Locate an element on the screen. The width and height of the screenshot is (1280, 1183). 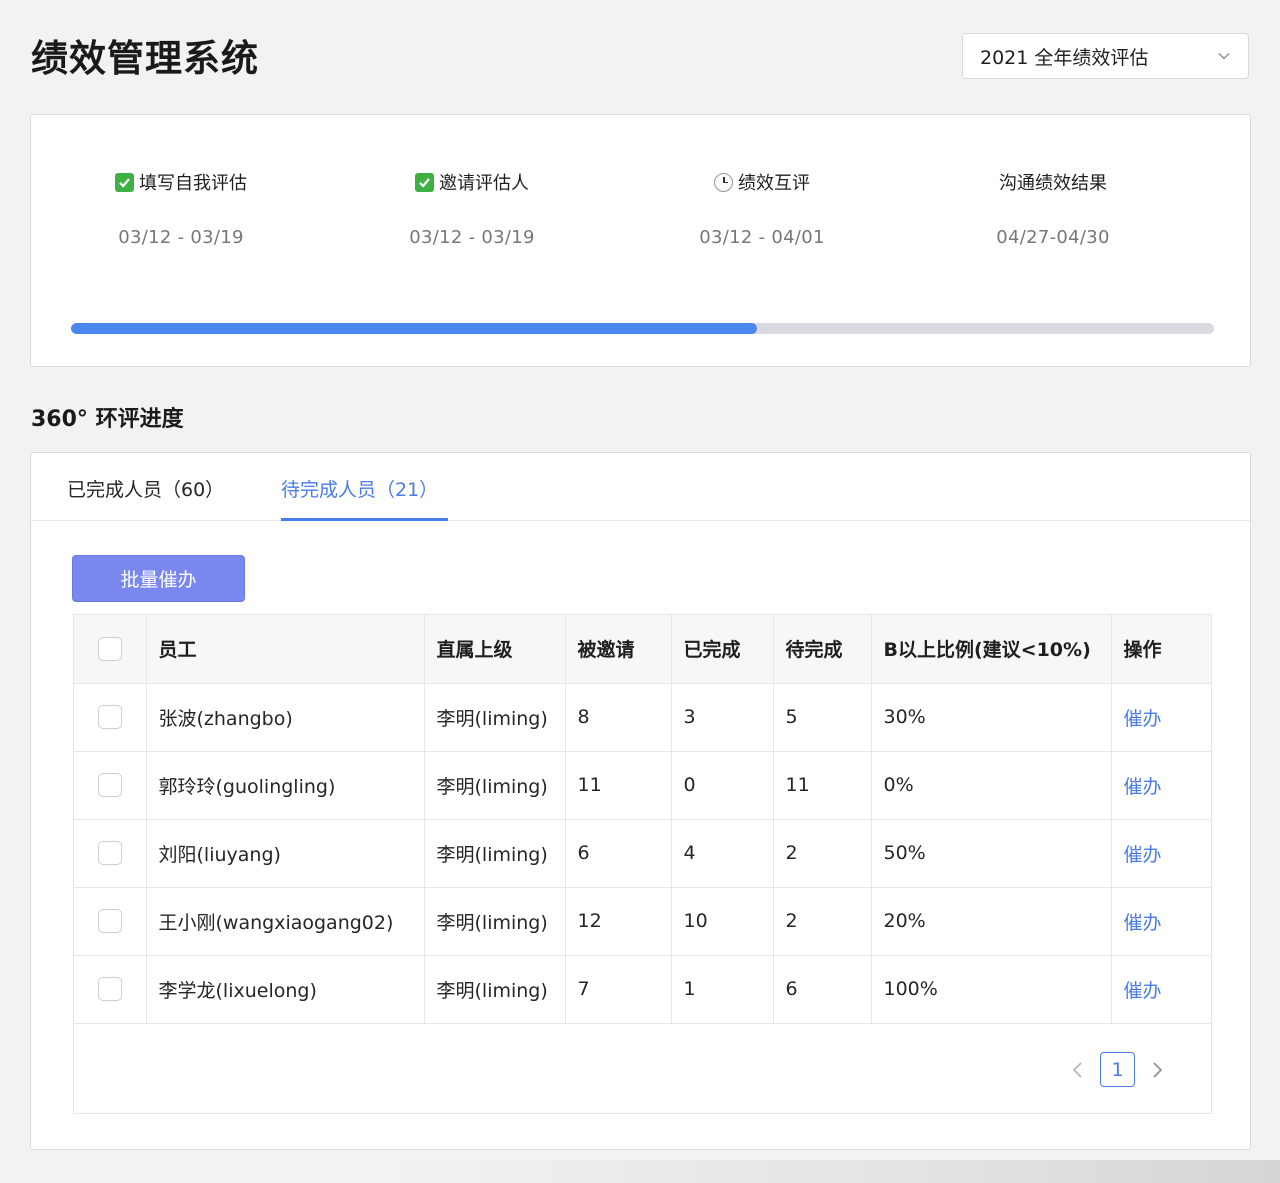
section-title: 360° 环评进度 is located at coordinates (107, 417).